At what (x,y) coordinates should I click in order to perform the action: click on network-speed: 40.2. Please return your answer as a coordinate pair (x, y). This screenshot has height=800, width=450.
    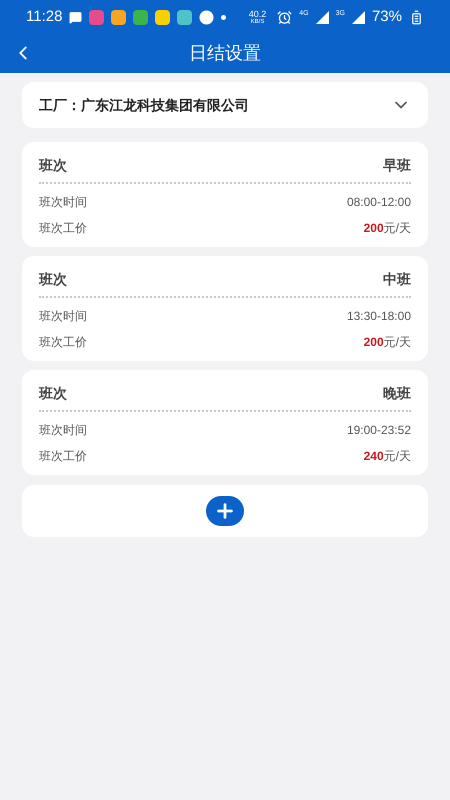
    Looking at the image, I should click on (257, 14).